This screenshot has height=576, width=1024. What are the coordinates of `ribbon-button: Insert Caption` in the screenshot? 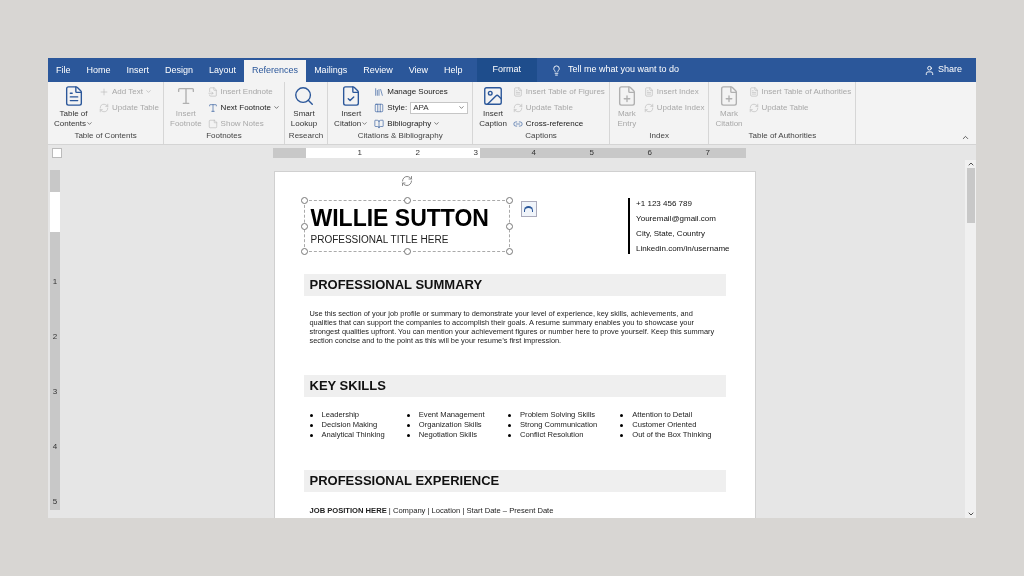 It's located at (493, 107).